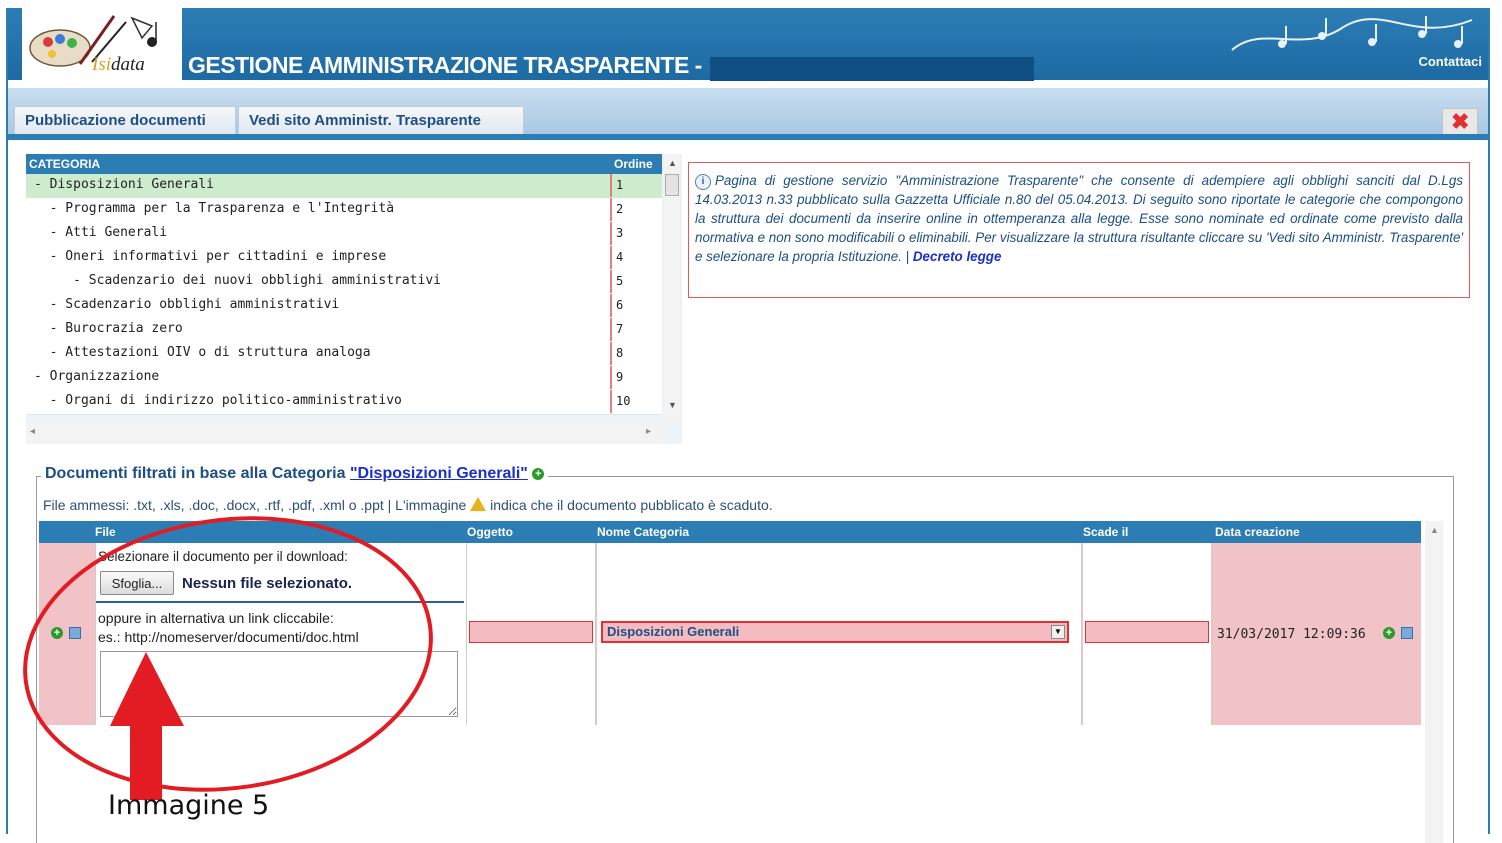 This screenshot has height=843, width=1502. What do you see at coordinates (189, 805) in the screenshot?
I see `annotation-label: Immagine 5` at bounding box center [189, 805].